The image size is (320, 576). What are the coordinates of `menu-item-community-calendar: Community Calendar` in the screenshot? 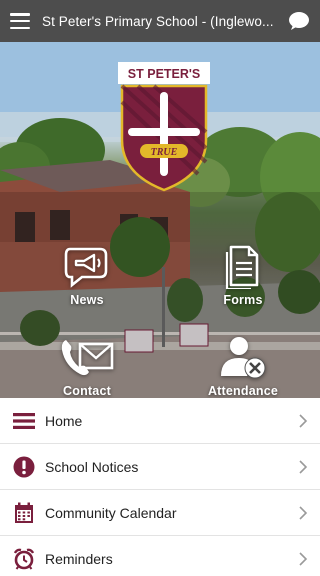 It's located at (160, 513).